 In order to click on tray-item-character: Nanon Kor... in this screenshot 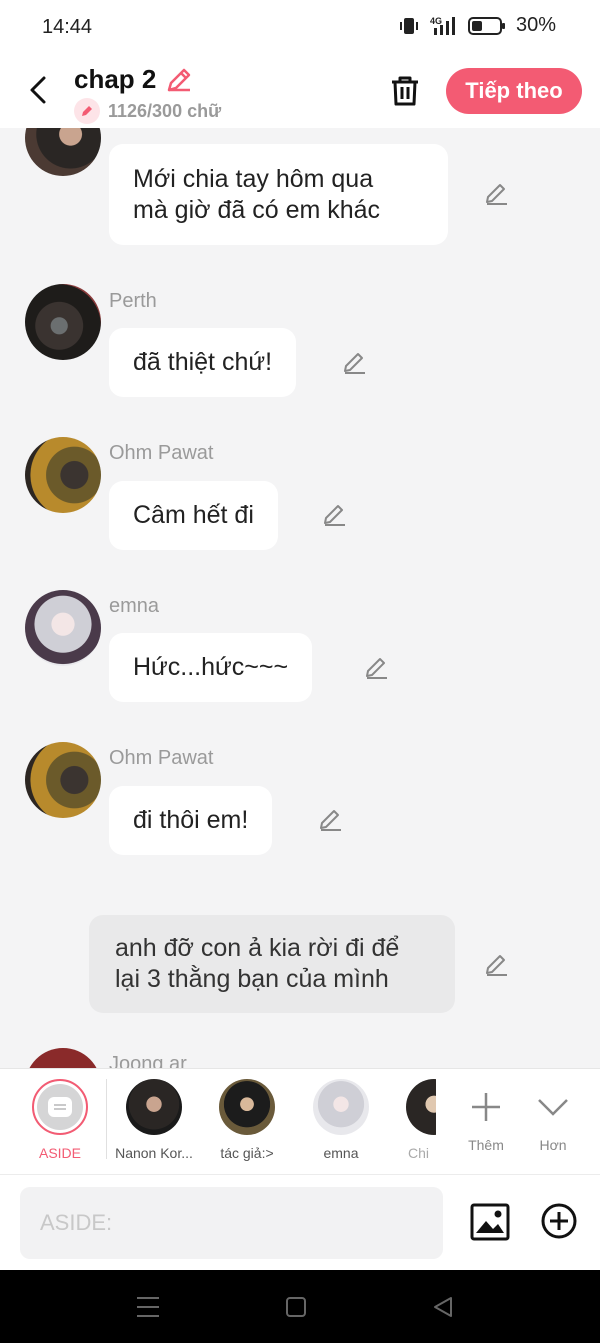, I will do `click(154, 1120)`.